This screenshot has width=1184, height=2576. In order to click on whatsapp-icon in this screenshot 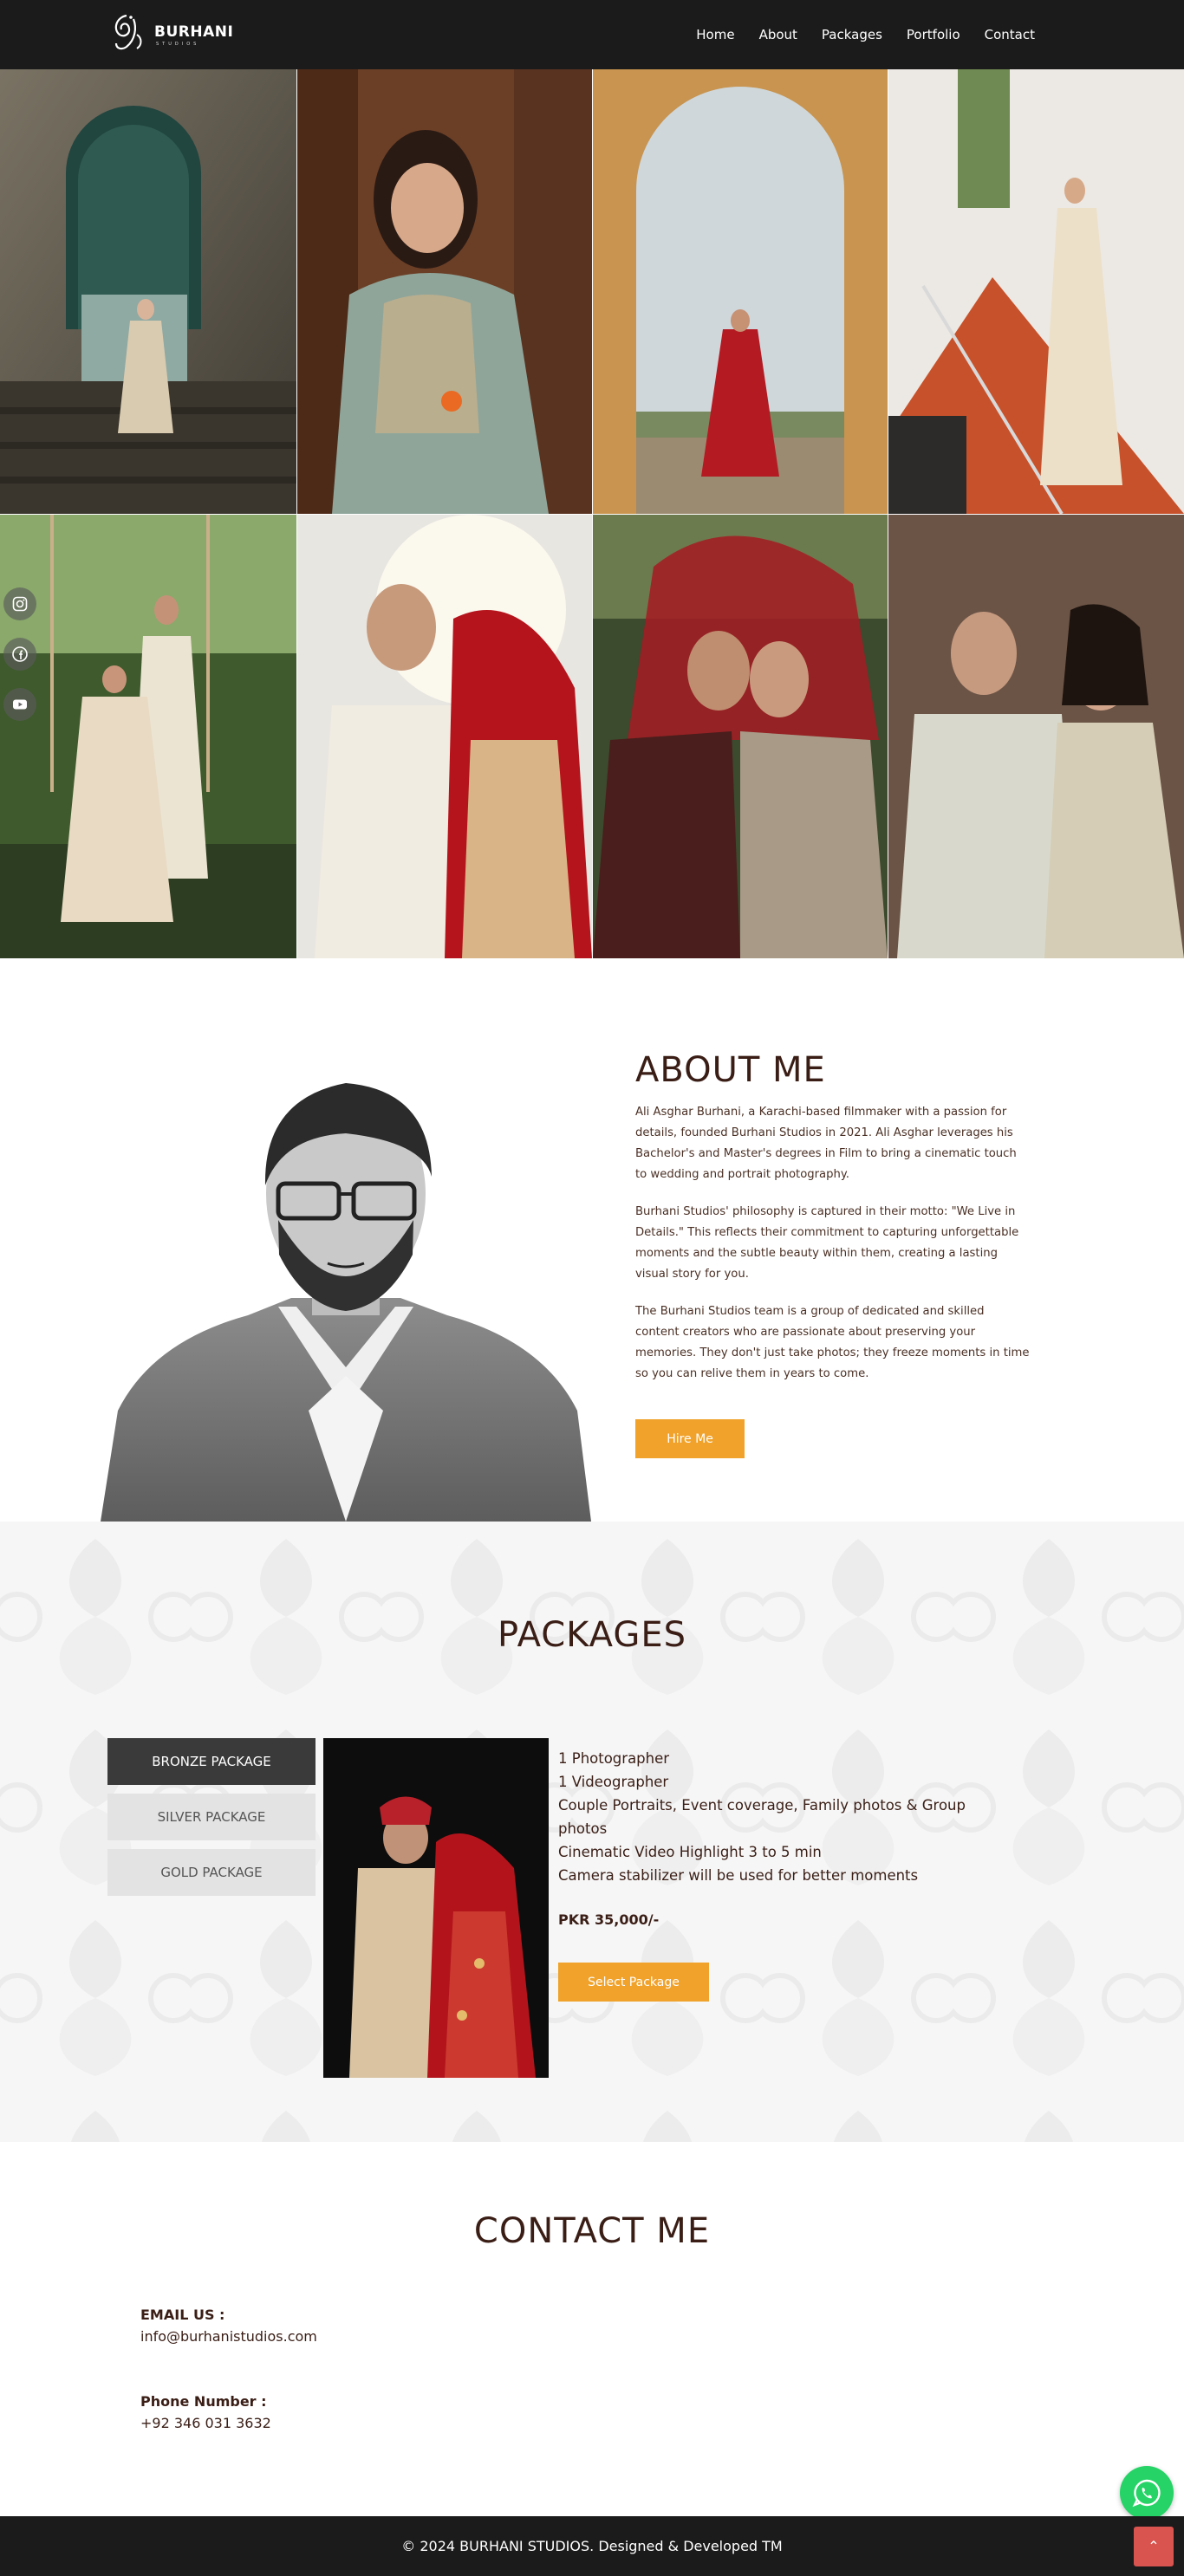, I will do `click(1146, 2494)`.